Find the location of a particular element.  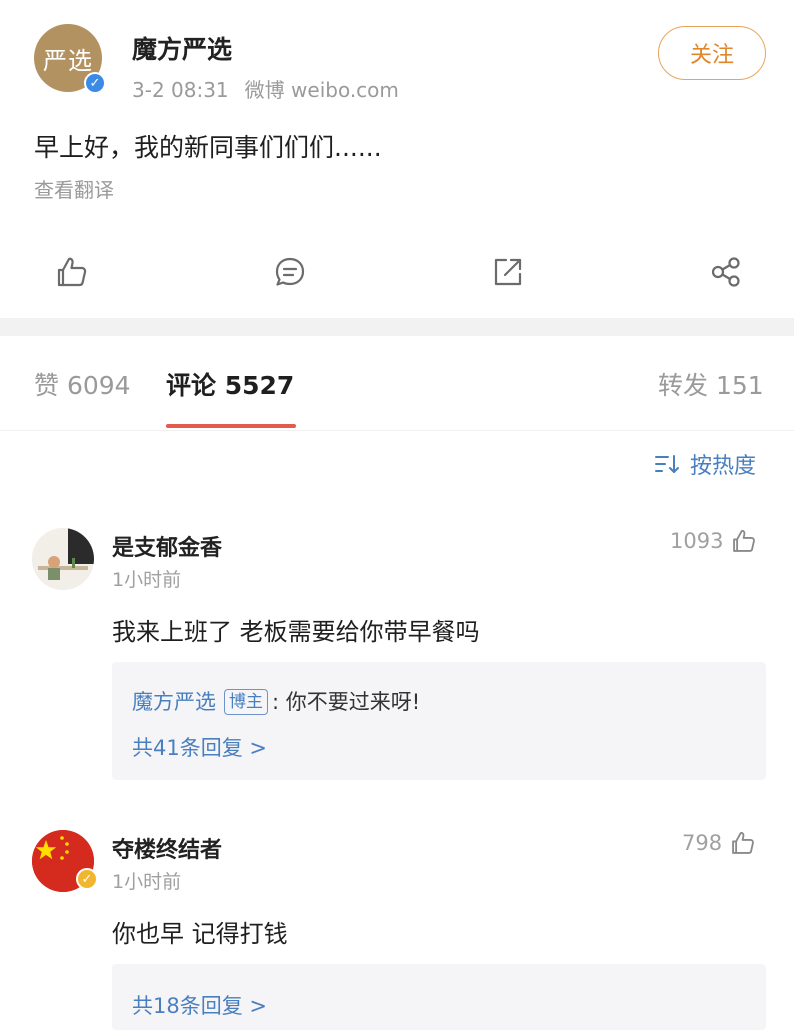

sort-label: 按热度 is located at coordinates (723, 466).